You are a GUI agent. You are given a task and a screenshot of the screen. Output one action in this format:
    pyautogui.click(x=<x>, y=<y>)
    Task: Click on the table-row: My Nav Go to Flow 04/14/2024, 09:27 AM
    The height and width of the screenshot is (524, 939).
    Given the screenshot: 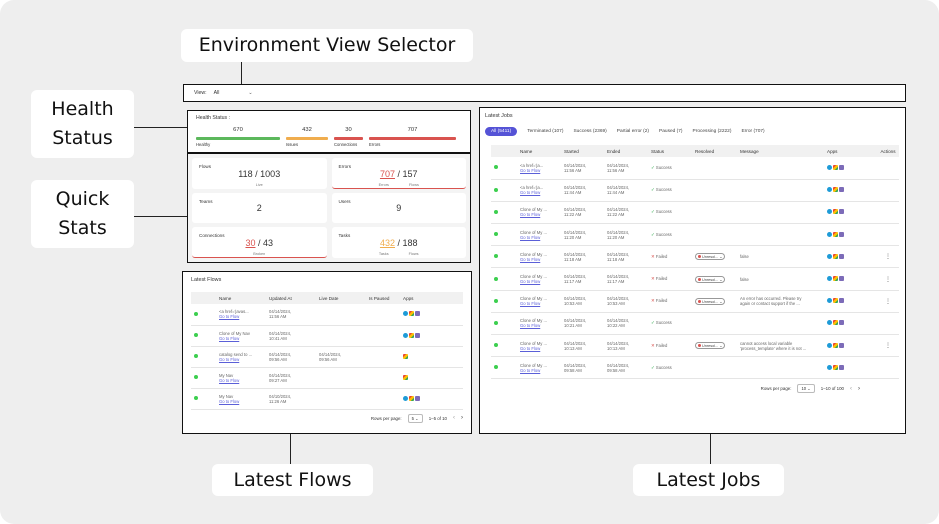 What is the action you would take?
    pyautogui.click(x=327, y=378)
    